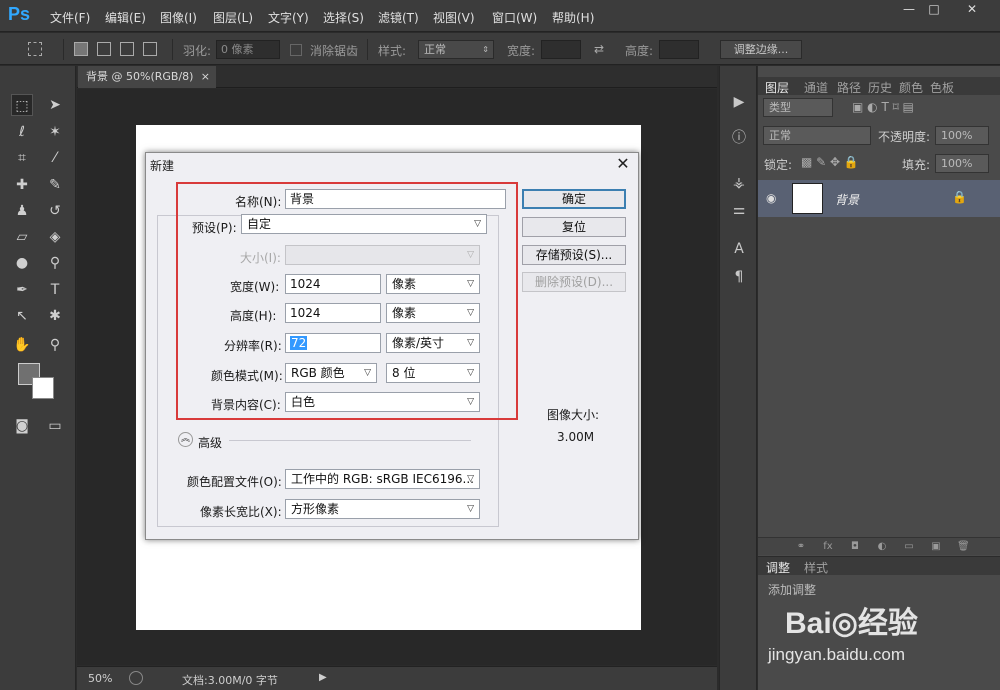 Image resolution: width=1000 pixels, height=690 pixels. I want to click on lasso-tool-icon: ℓ, so click(22, 132).